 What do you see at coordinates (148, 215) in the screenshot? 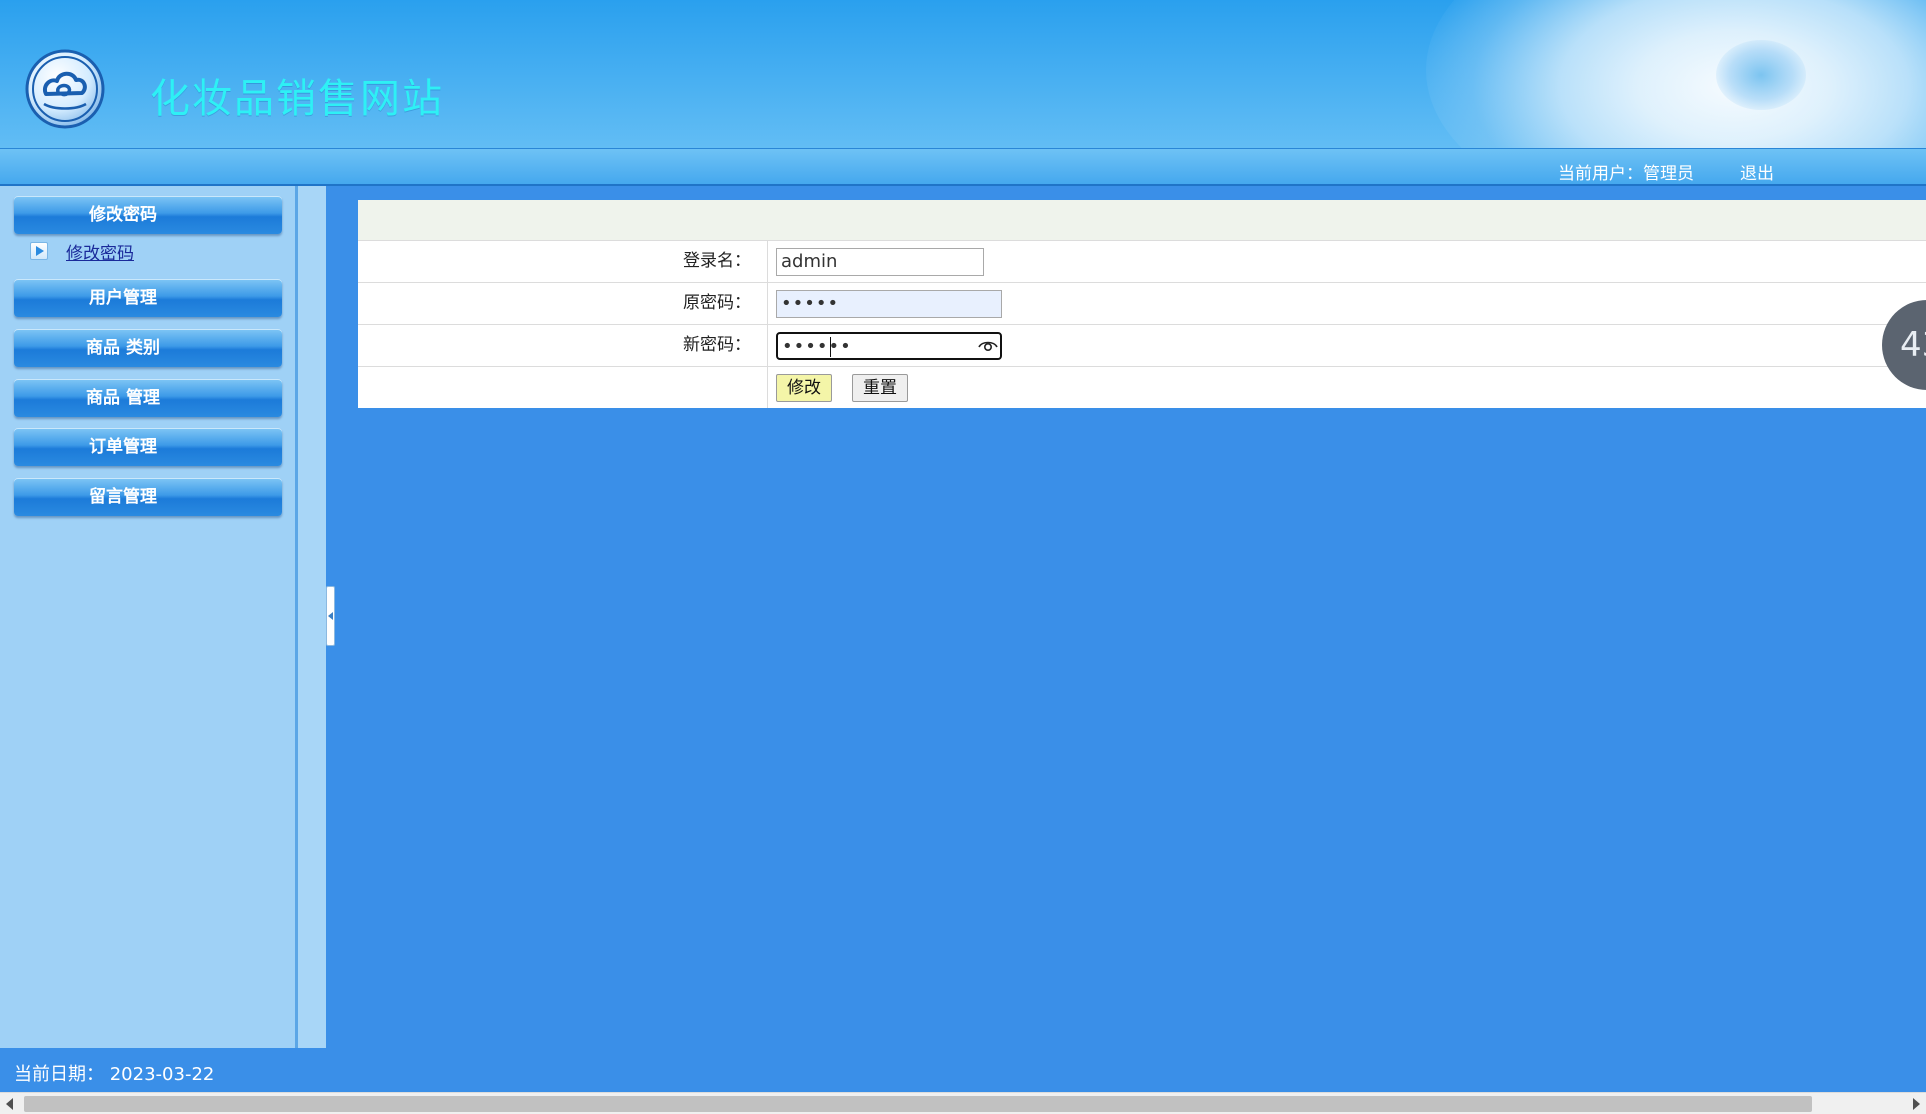
I see `menu-change-password: 修改密码` at bounding box center [148, 215].